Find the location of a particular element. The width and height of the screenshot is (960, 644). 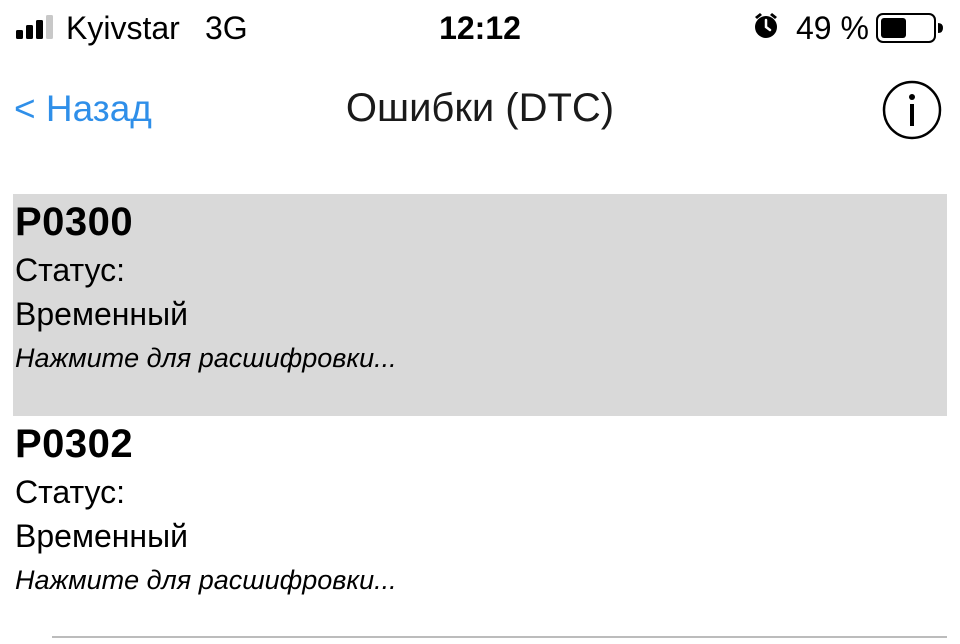

page-title: Ошибки (DTC) is located at coordinates (480, 108).